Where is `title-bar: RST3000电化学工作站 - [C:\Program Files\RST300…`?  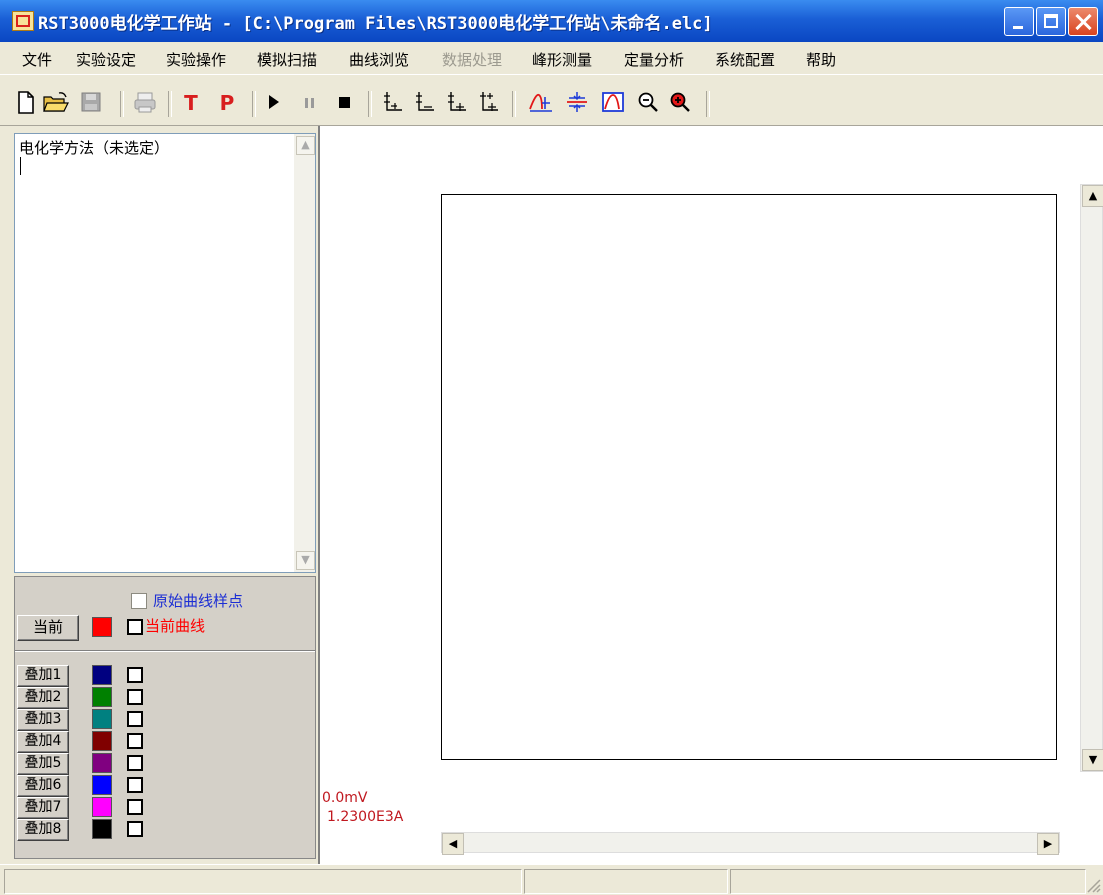 title-bar: RST3000电化学工作站 - [C:\Program Files\RST300… is located at coordinates (551, 21).